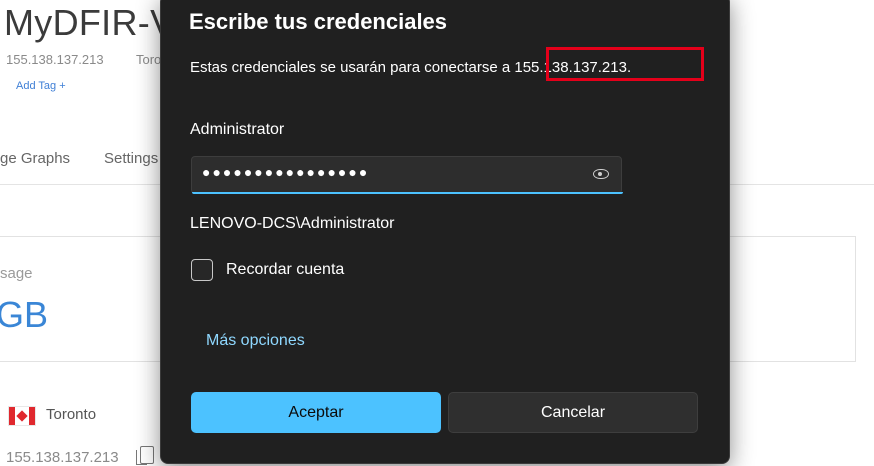  Describe the element at coordinates (255, 341) in the screenshot. I see `more-options-link: Más opciones` at that location.